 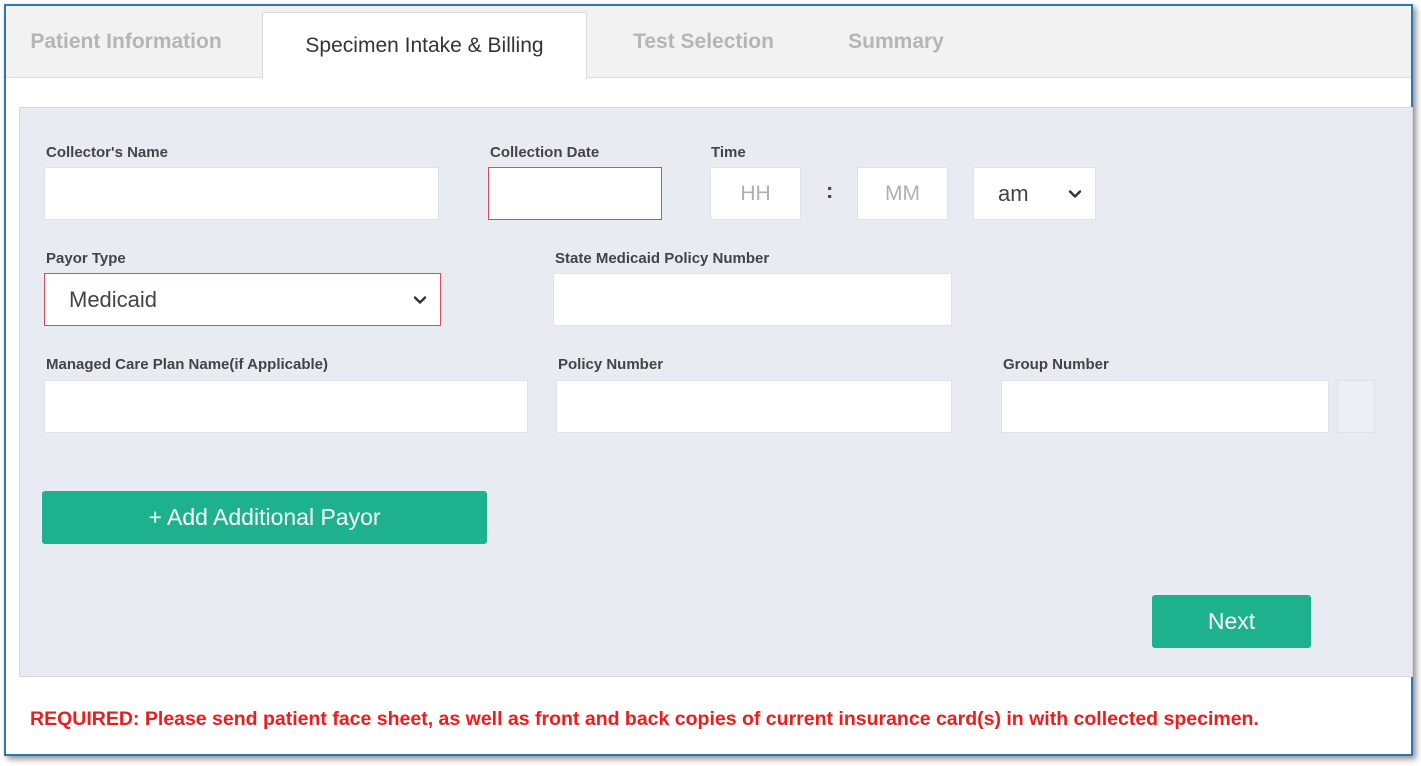 I want to click on state-medicaid-label: State Medicaid Policy Number, so click(x=662, y=258).